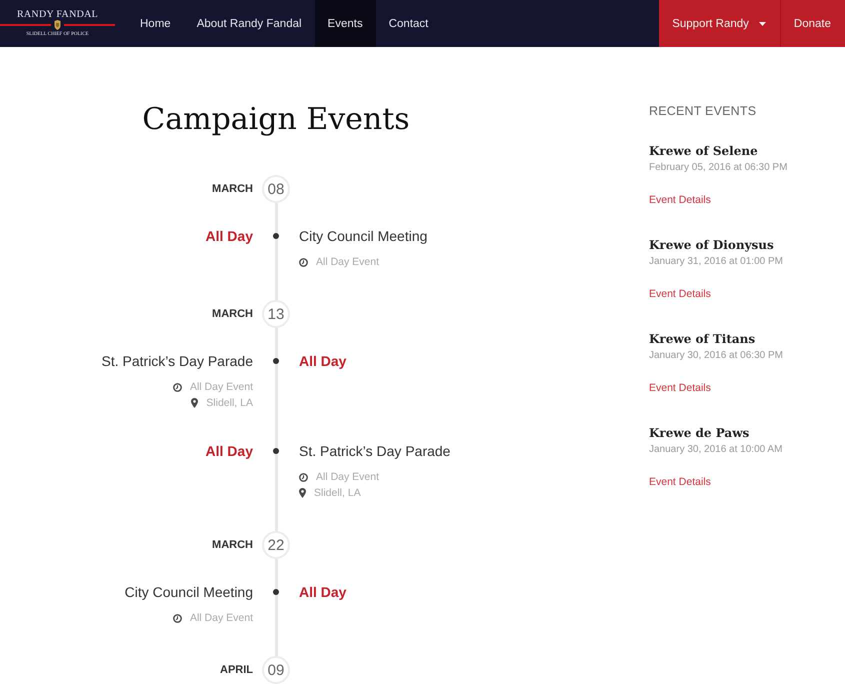  What do you see at coordinates (155, 23) in the screenshot?
I see `nav-link: Home` at bounding box center [155, 23].